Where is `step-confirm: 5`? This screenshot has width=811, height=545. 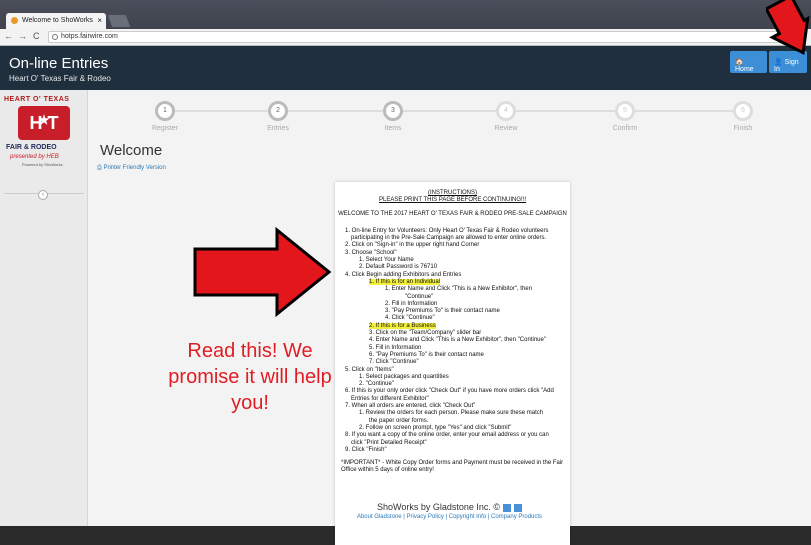 step-confirm: 5 is located at coordinates (625, 111).